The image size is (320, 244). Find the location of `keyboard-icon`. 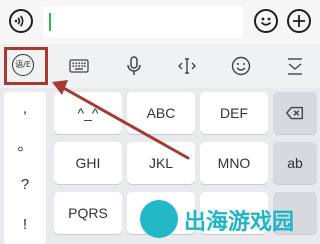

keyboard-icon is located at coordinates (79, 66).